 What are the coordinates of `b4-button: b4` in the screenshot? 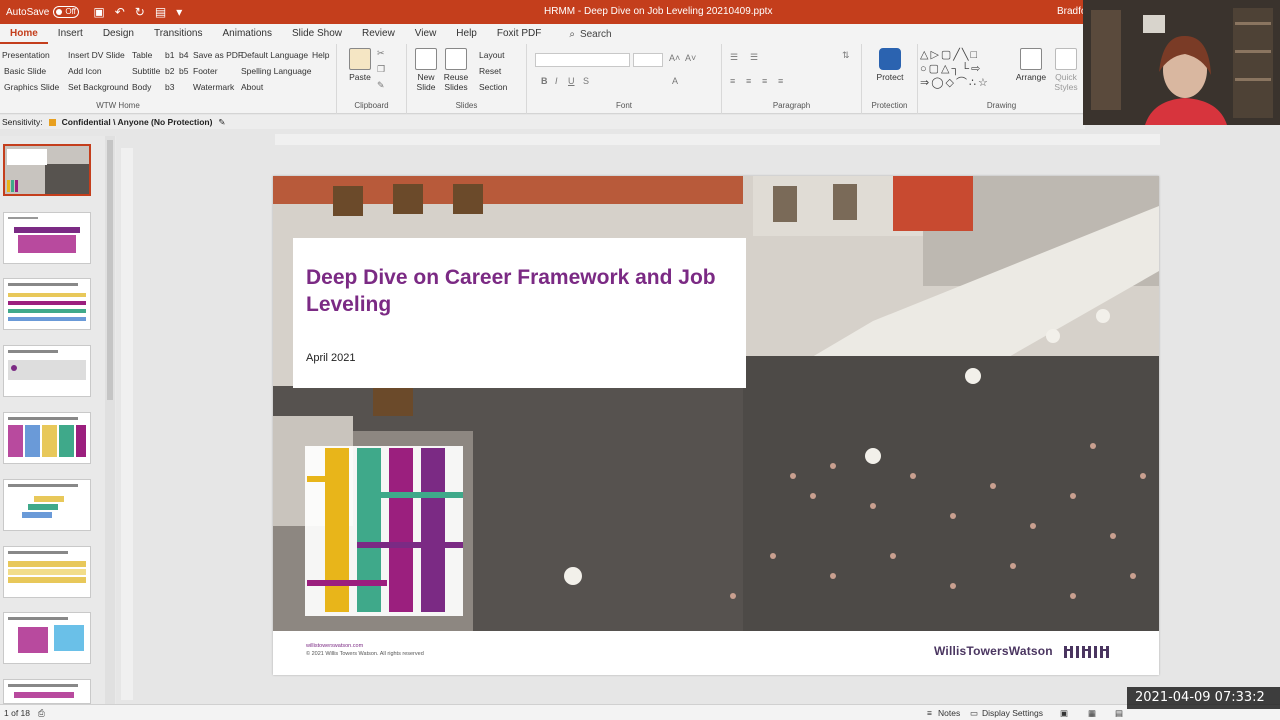 It's located at (183, 55).